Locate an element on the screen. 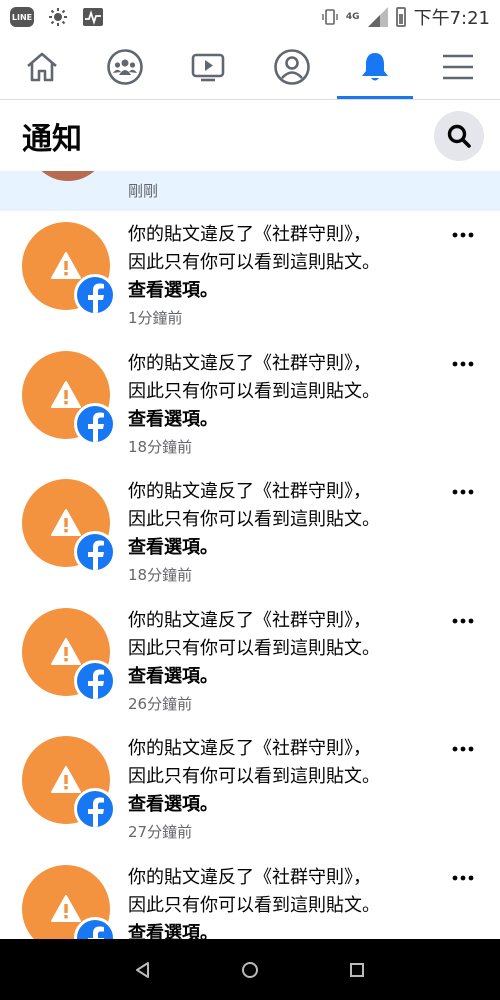  avatar is located at coordinates (76, 178).